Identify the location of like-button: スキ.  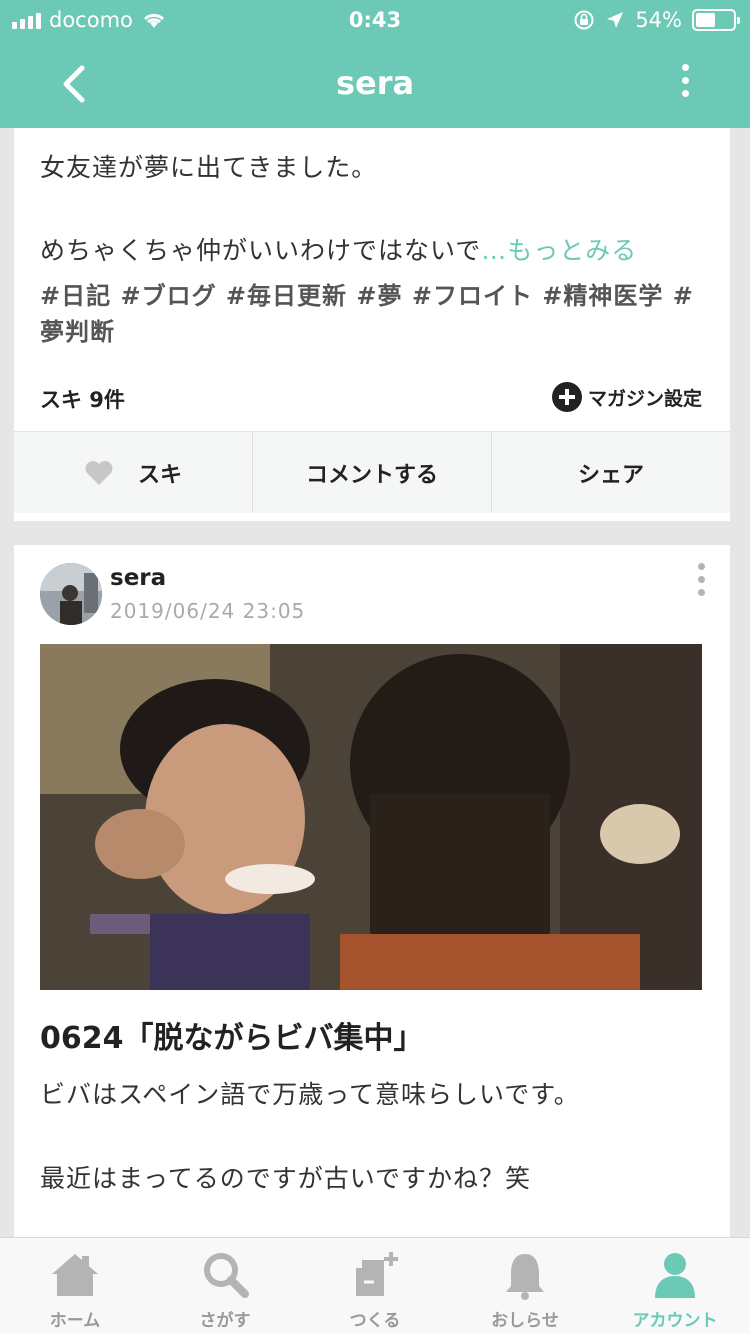
(133, 472).